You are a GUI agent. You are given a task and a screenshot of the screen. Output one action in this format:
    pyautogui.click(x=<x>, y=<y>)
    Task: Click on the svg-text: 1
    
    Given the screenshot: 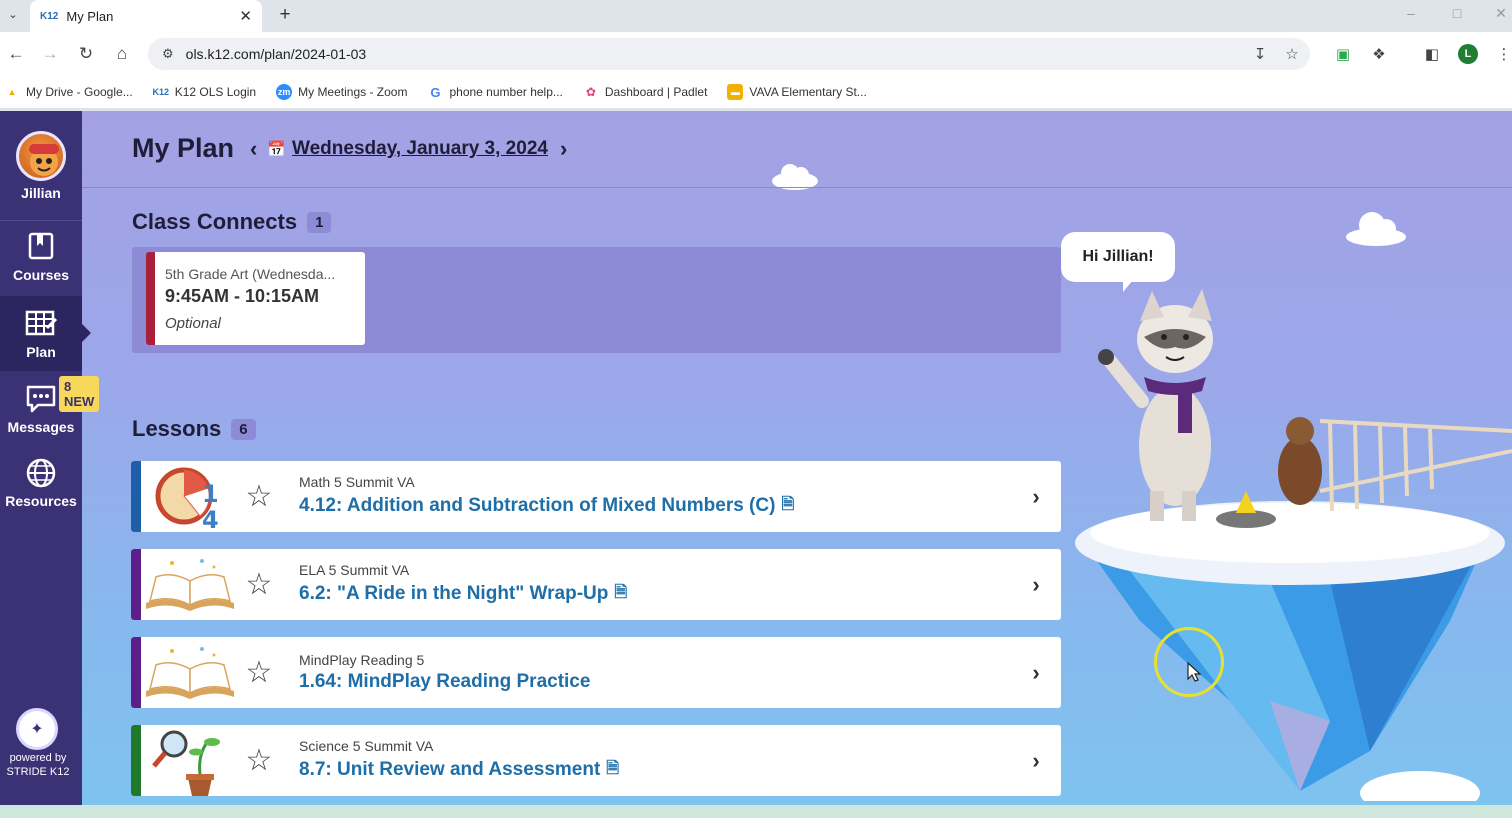 What is the action you would take?
    pyautogui.click(x=210, y=494)
    